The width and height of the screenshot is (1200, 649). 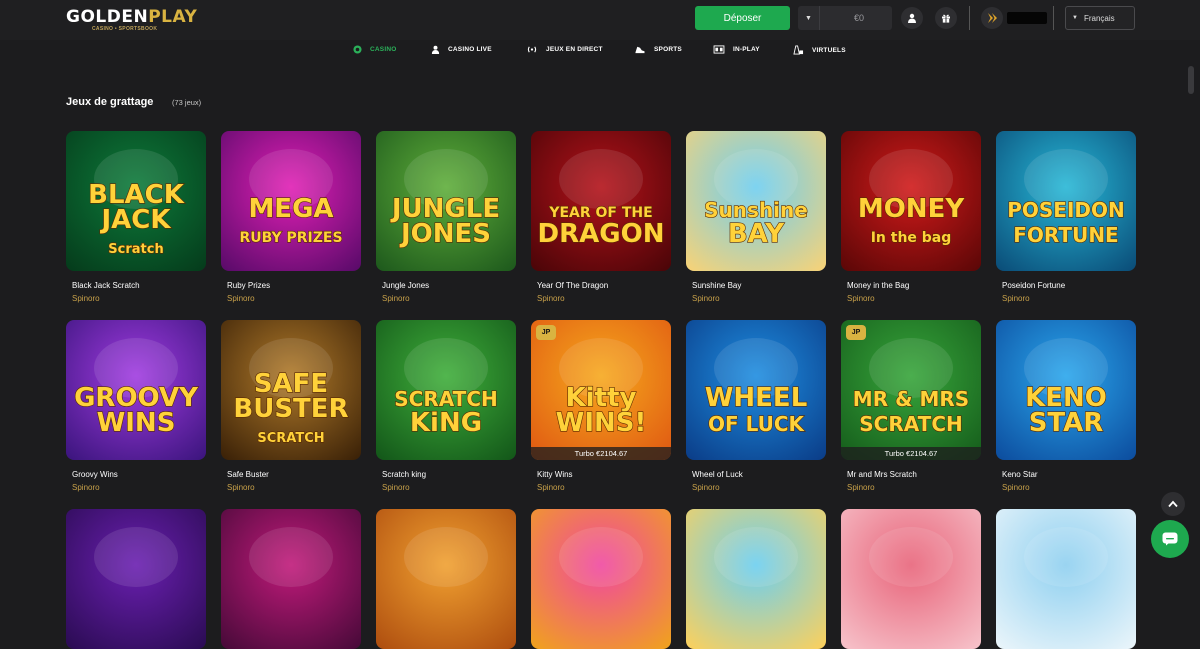 I want to click on game-thumbnail: BLACK JACK Scratch, so click(x=136, y=201).